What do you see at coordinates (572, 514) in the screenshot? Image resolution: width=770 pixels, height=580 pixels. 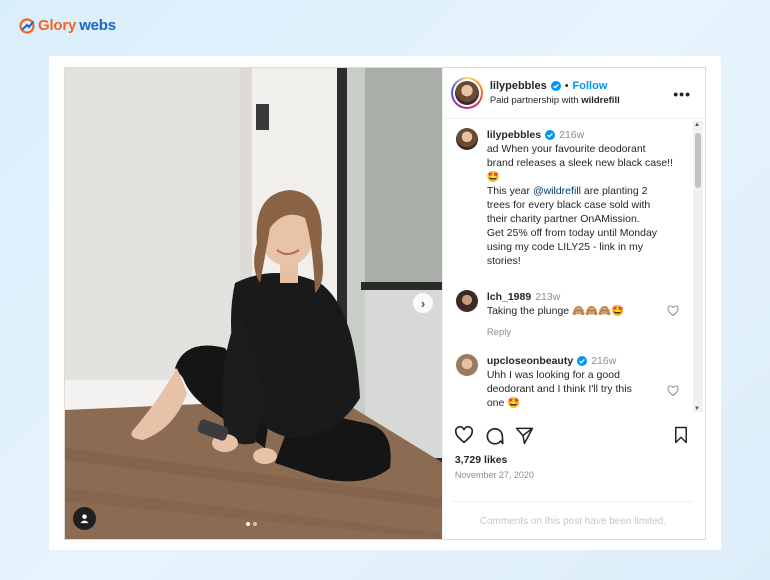 I see `comments-limited-notice: Comments on this post have been limited.` at bounding box center [572, 514].